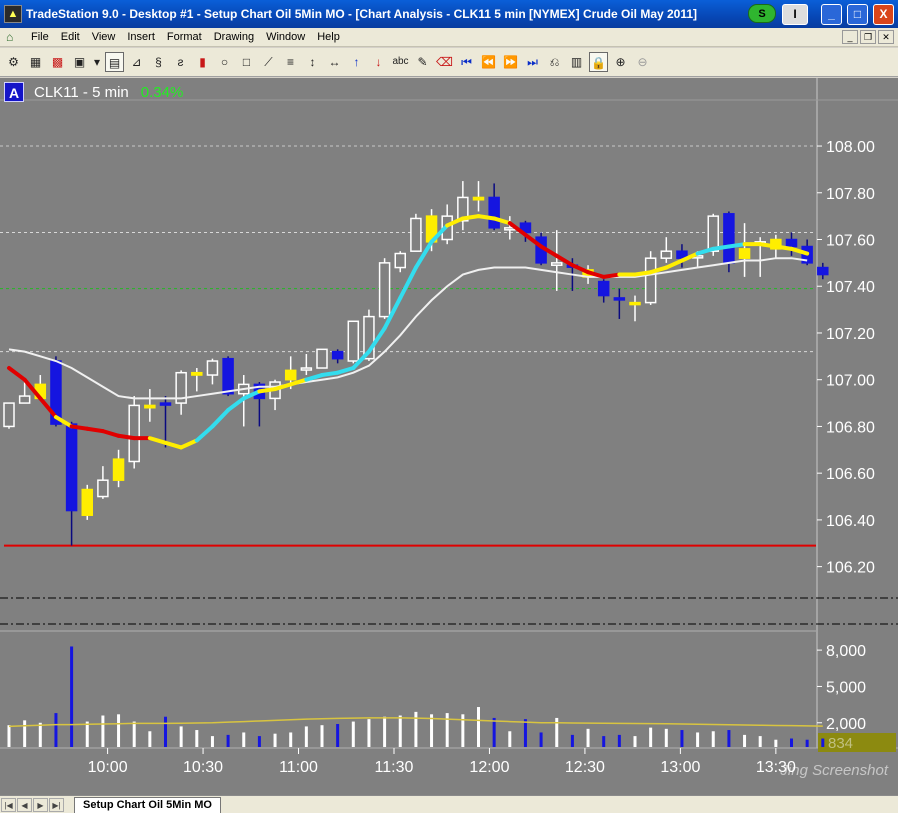  Describe the element at coordinates (8, 804) in the screenshot. I see `first-tab-icon: |◀` at that location.